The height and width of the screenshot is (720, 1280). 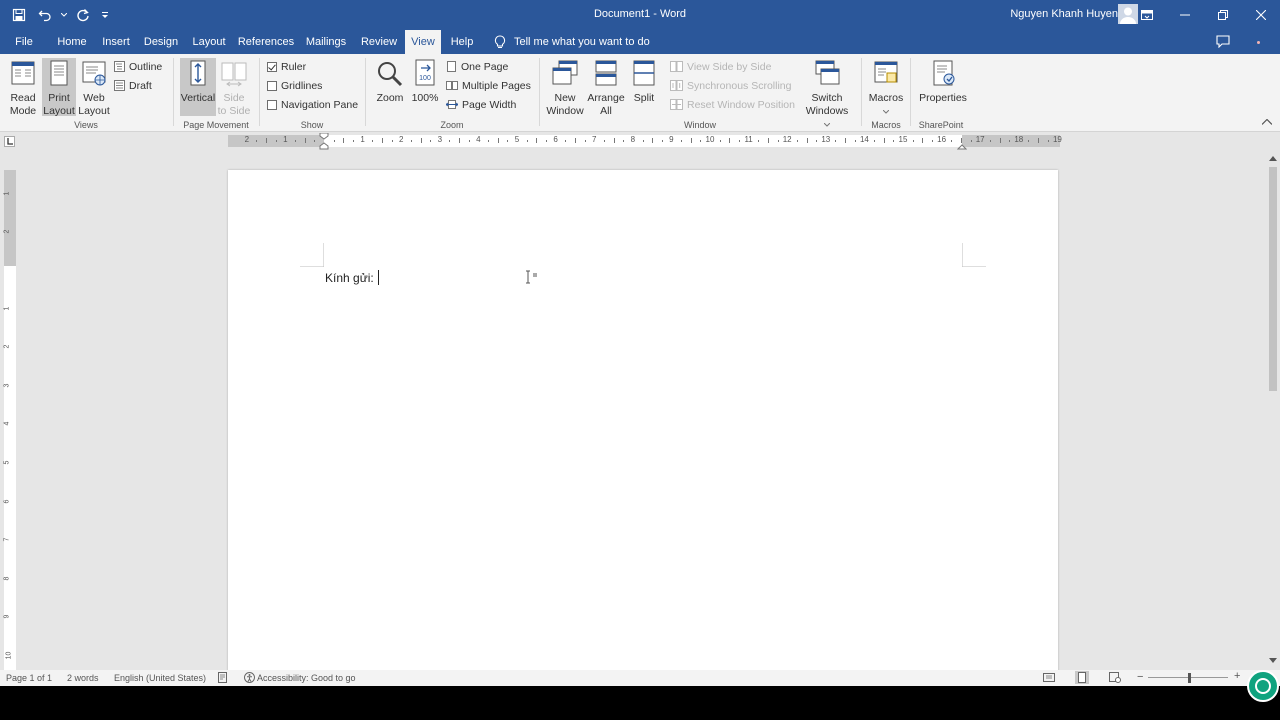 I want to click on properties-button: Properties, so click(x=943, y=87).